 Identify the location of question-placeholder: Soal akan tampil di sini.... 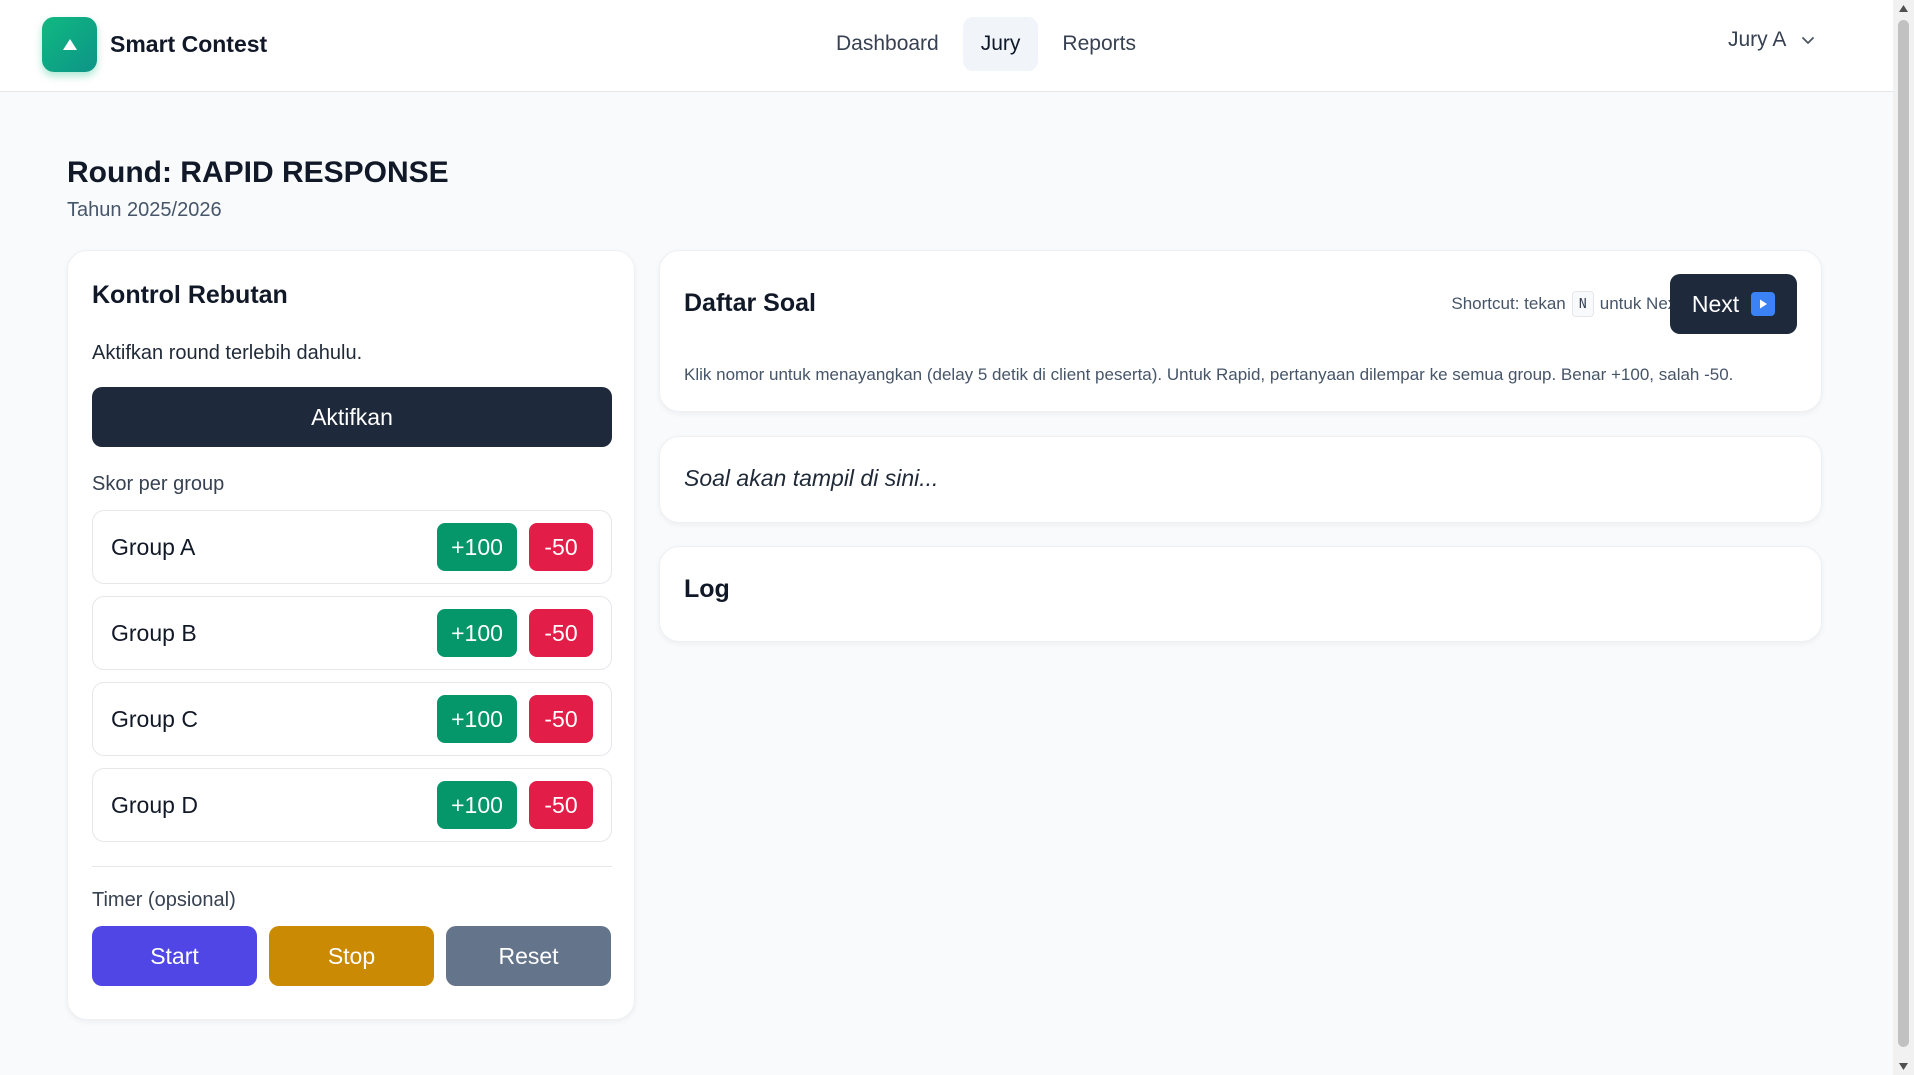
(811, 478).